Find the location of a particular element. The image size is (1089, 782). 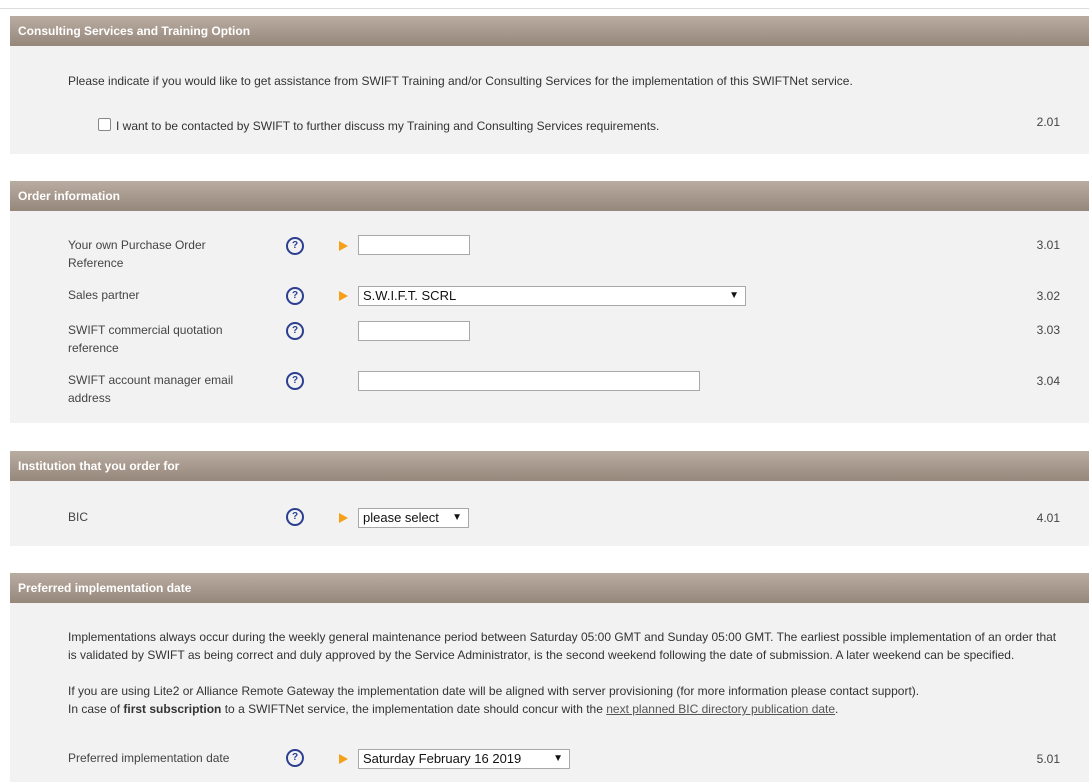

contact-checkbox is located at coordinates (104, 124).